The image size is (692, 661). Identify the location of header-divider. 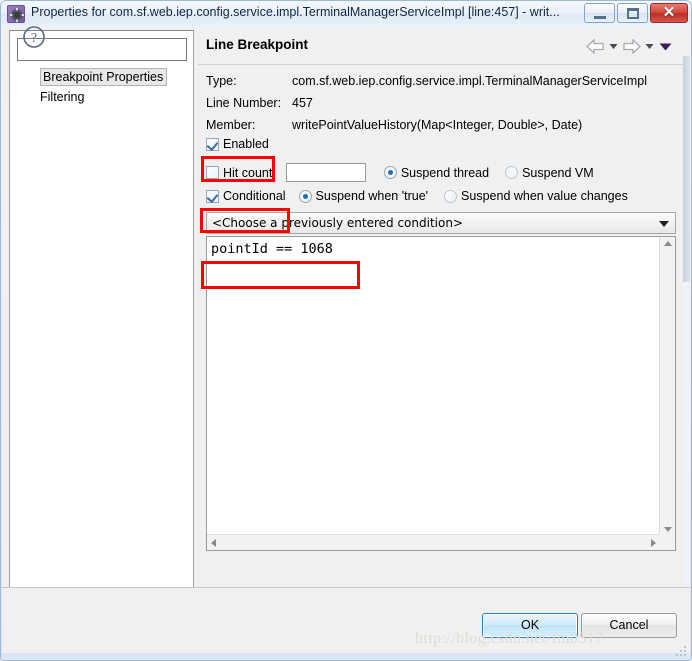
(440, 64).